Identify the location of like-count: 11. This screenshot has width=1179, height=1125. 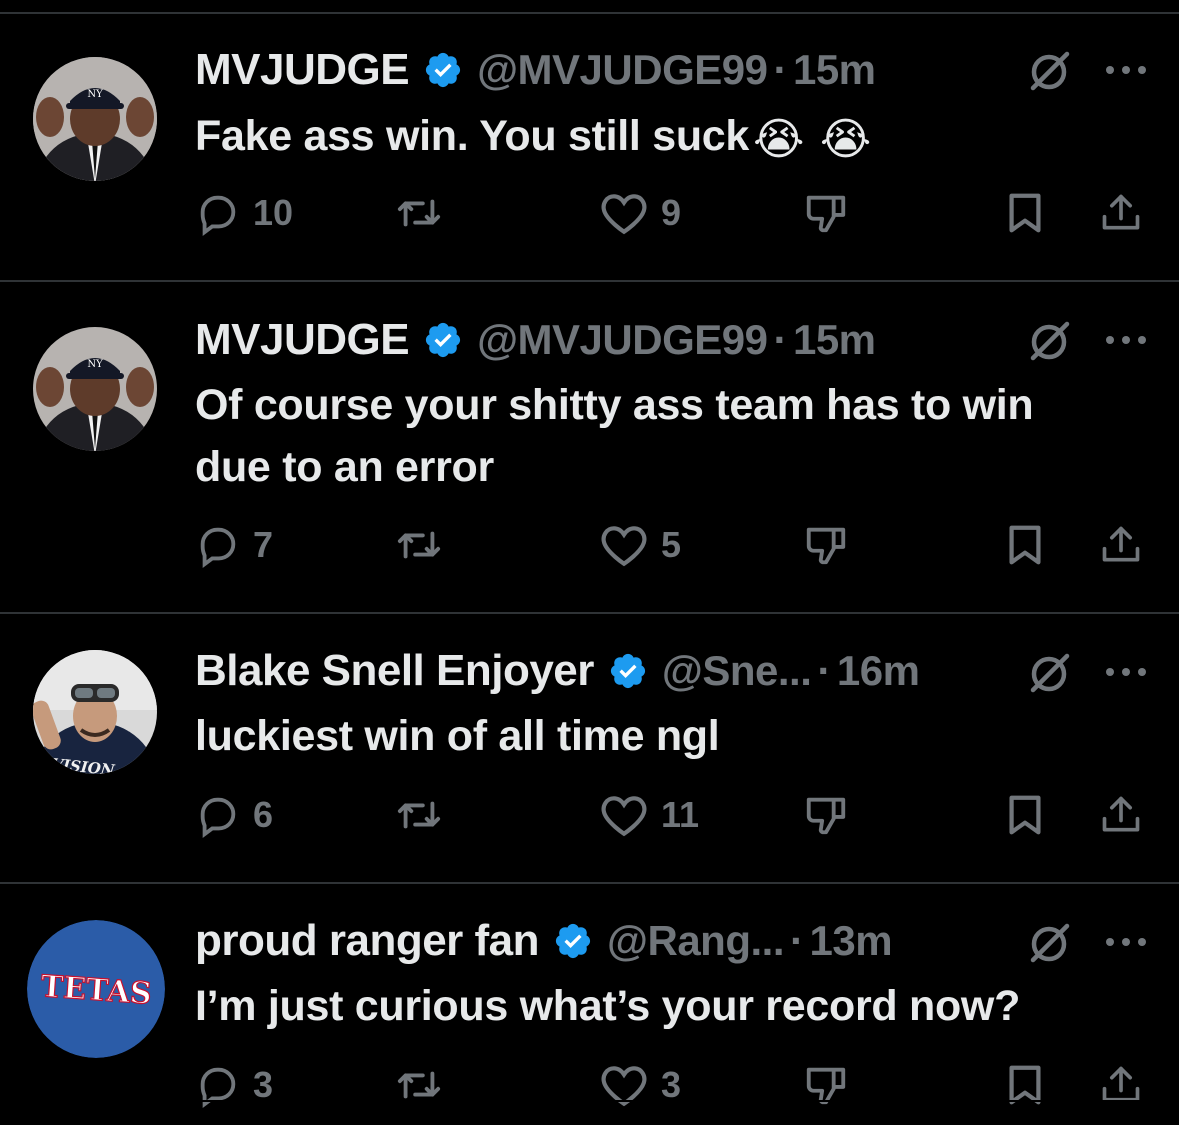
(680, 814).